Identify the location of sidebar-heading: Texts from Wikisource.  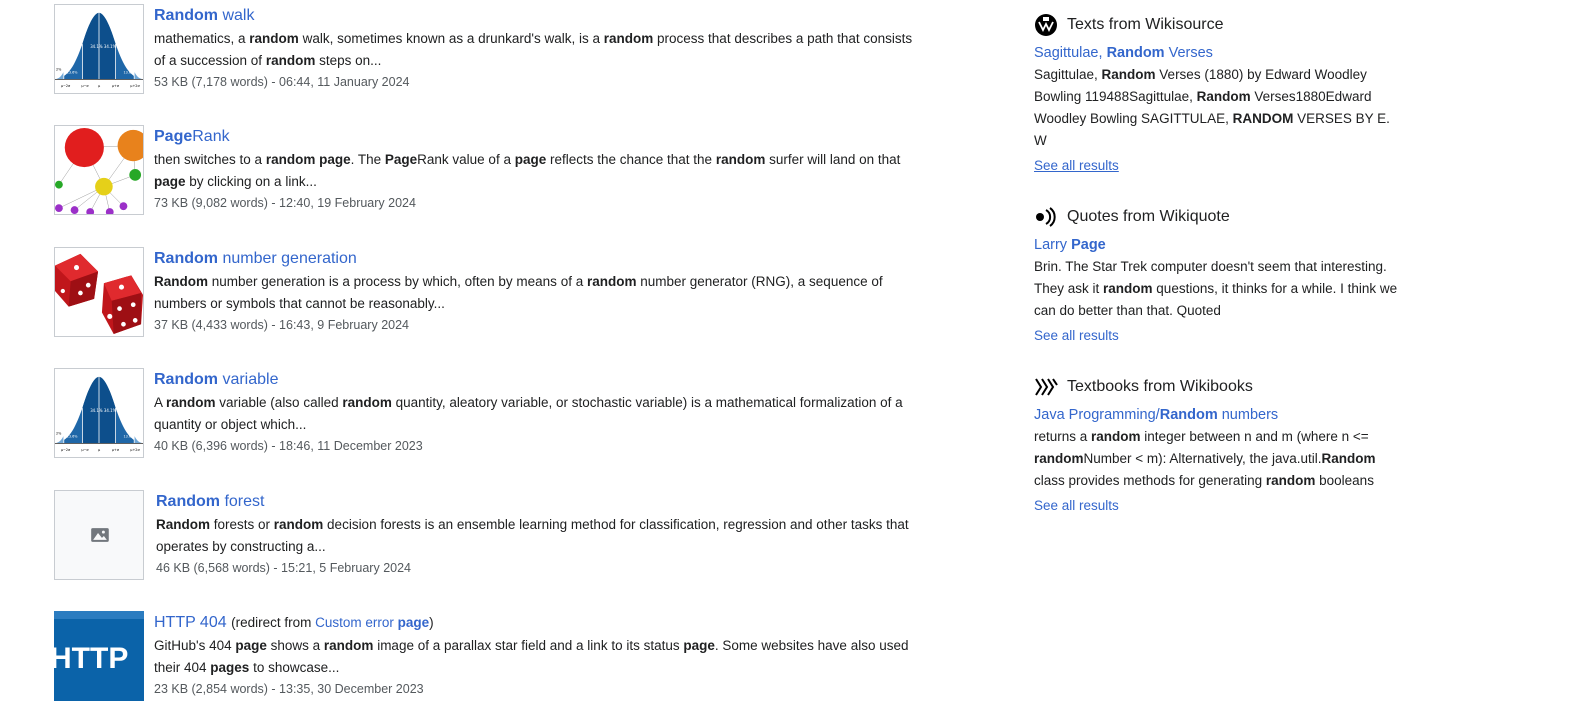
(1224, 25).